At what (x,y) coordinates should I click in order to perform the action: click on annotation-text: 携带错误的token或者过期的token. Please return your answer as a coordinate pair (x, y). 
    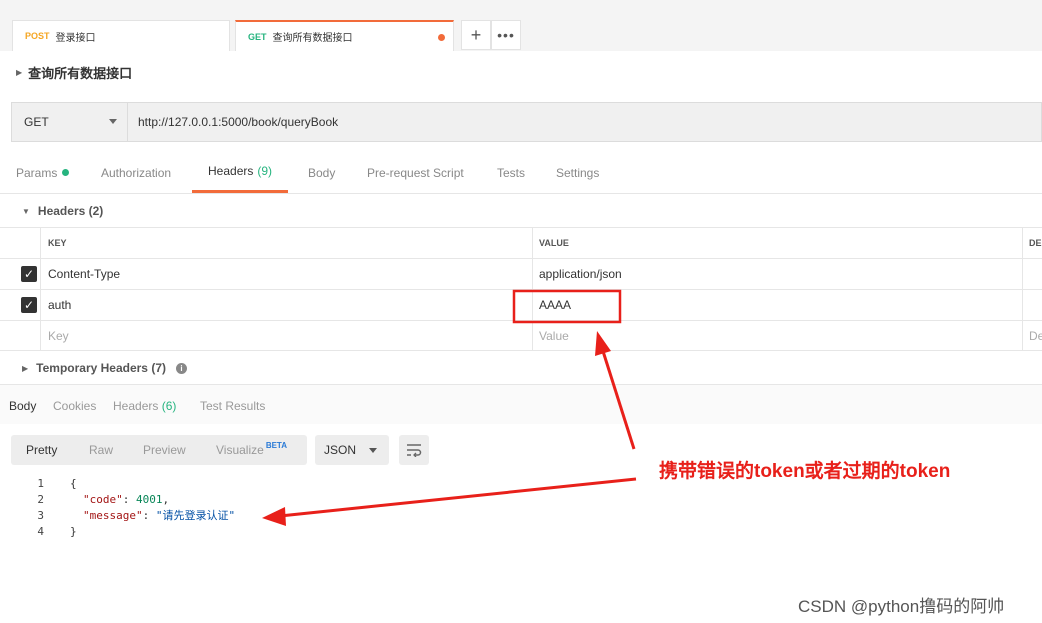
    Looking at the image, I should click on (805, 471).